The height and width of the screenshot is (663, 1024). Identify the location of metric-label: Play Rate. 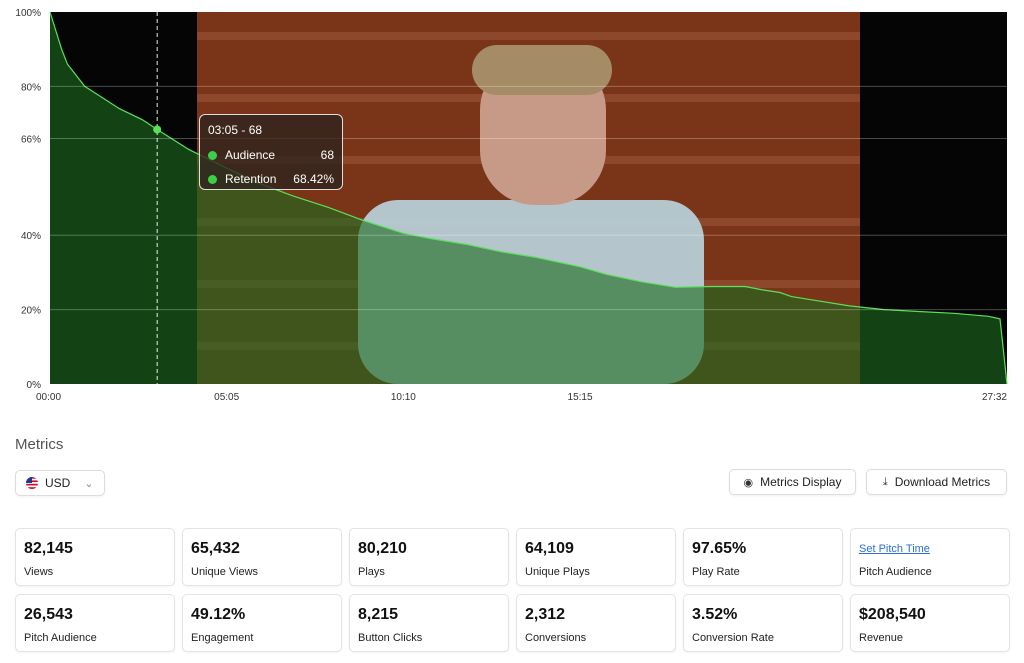
(716, 572).